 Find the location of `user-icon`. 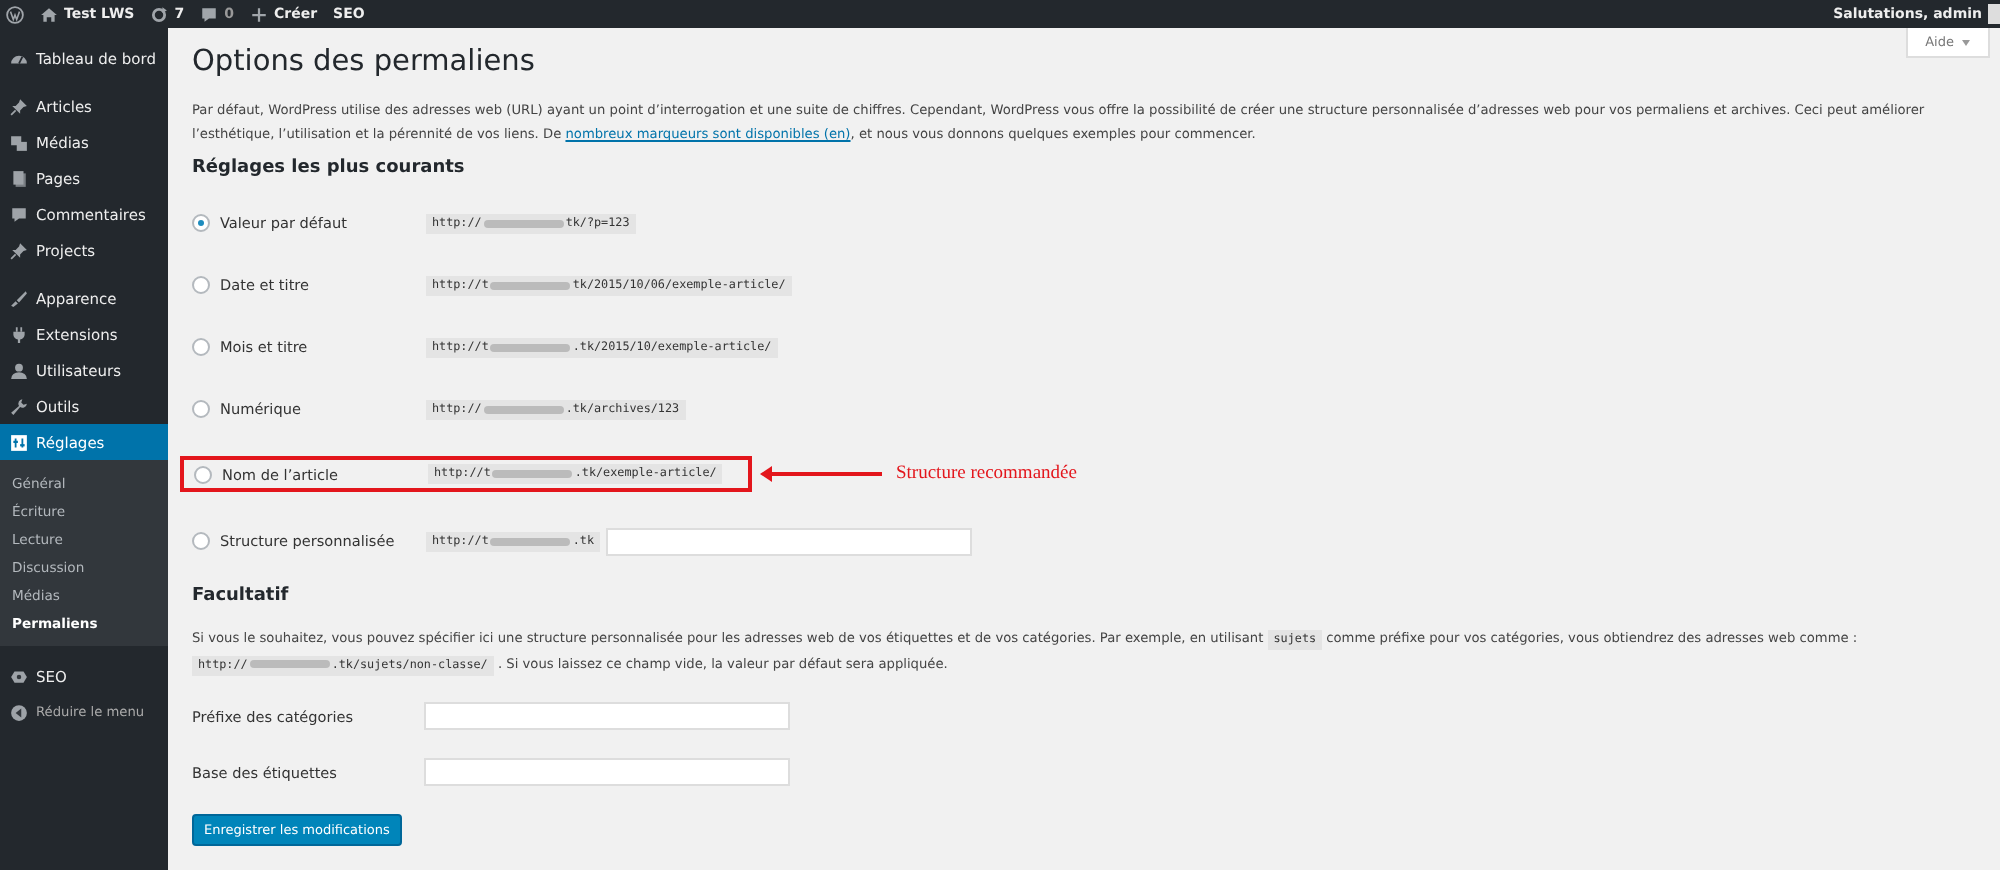

user-icon is located at coordinates (19, 370).